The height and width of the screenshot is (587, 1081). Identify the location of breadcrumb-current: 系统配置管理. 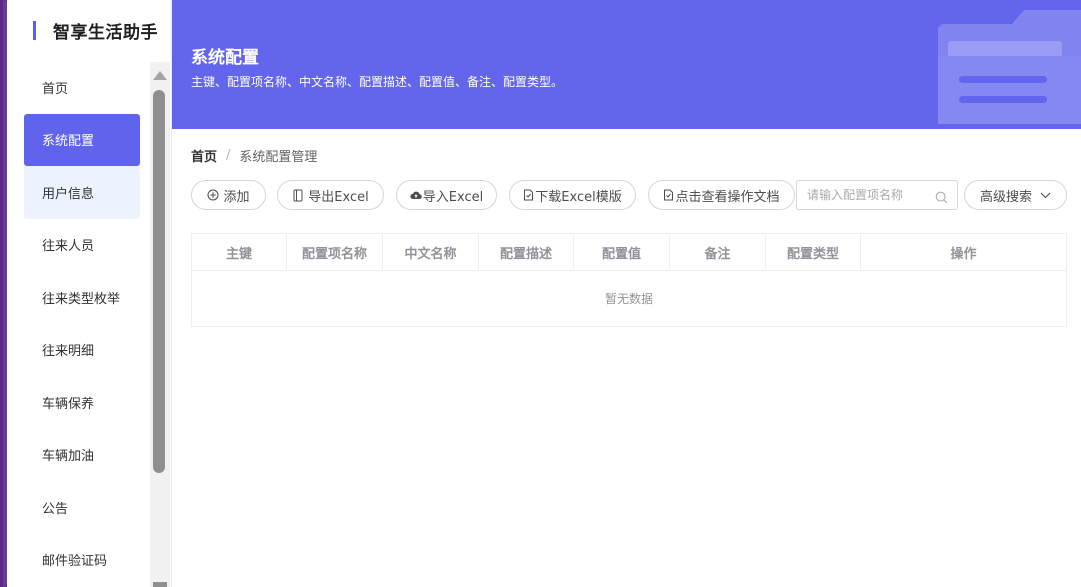
(278, 157).